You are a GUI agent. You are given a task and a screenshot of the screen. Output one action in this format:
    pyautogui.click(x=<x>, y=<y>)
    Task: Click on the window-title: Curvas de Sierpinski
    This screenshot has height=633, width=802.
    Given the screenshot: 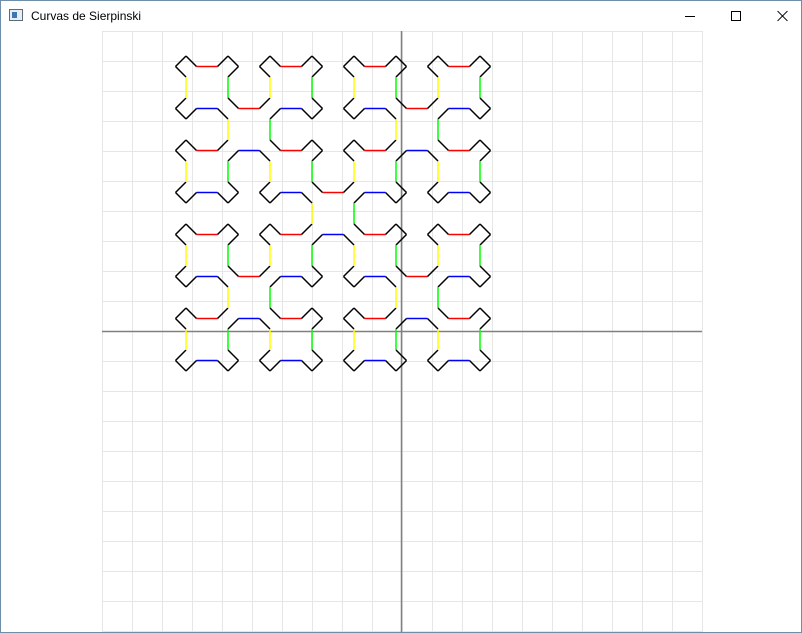 What is the action you would take?
    pyautogui.click(x=86, y=16)
    